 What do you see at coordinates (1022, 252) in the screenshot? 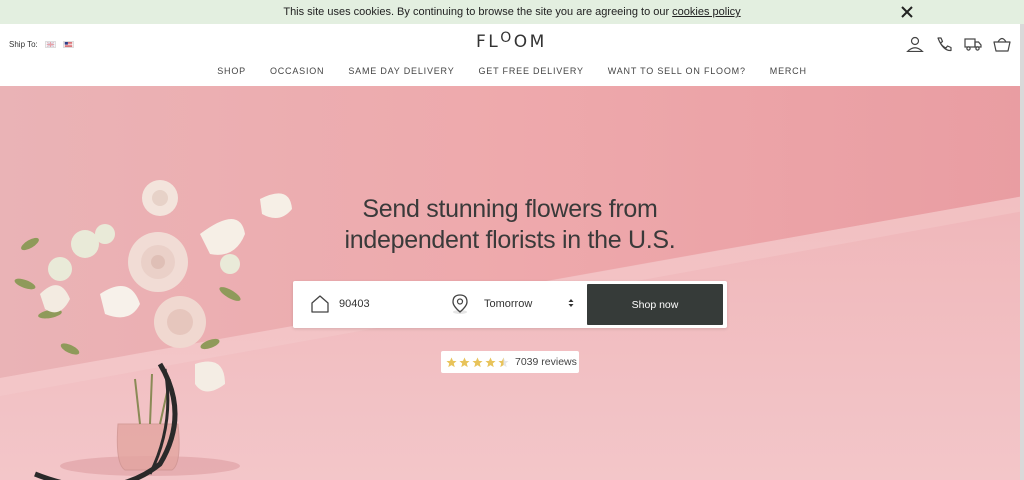
I see `scrollbar` at bounding box center [1022, 252].